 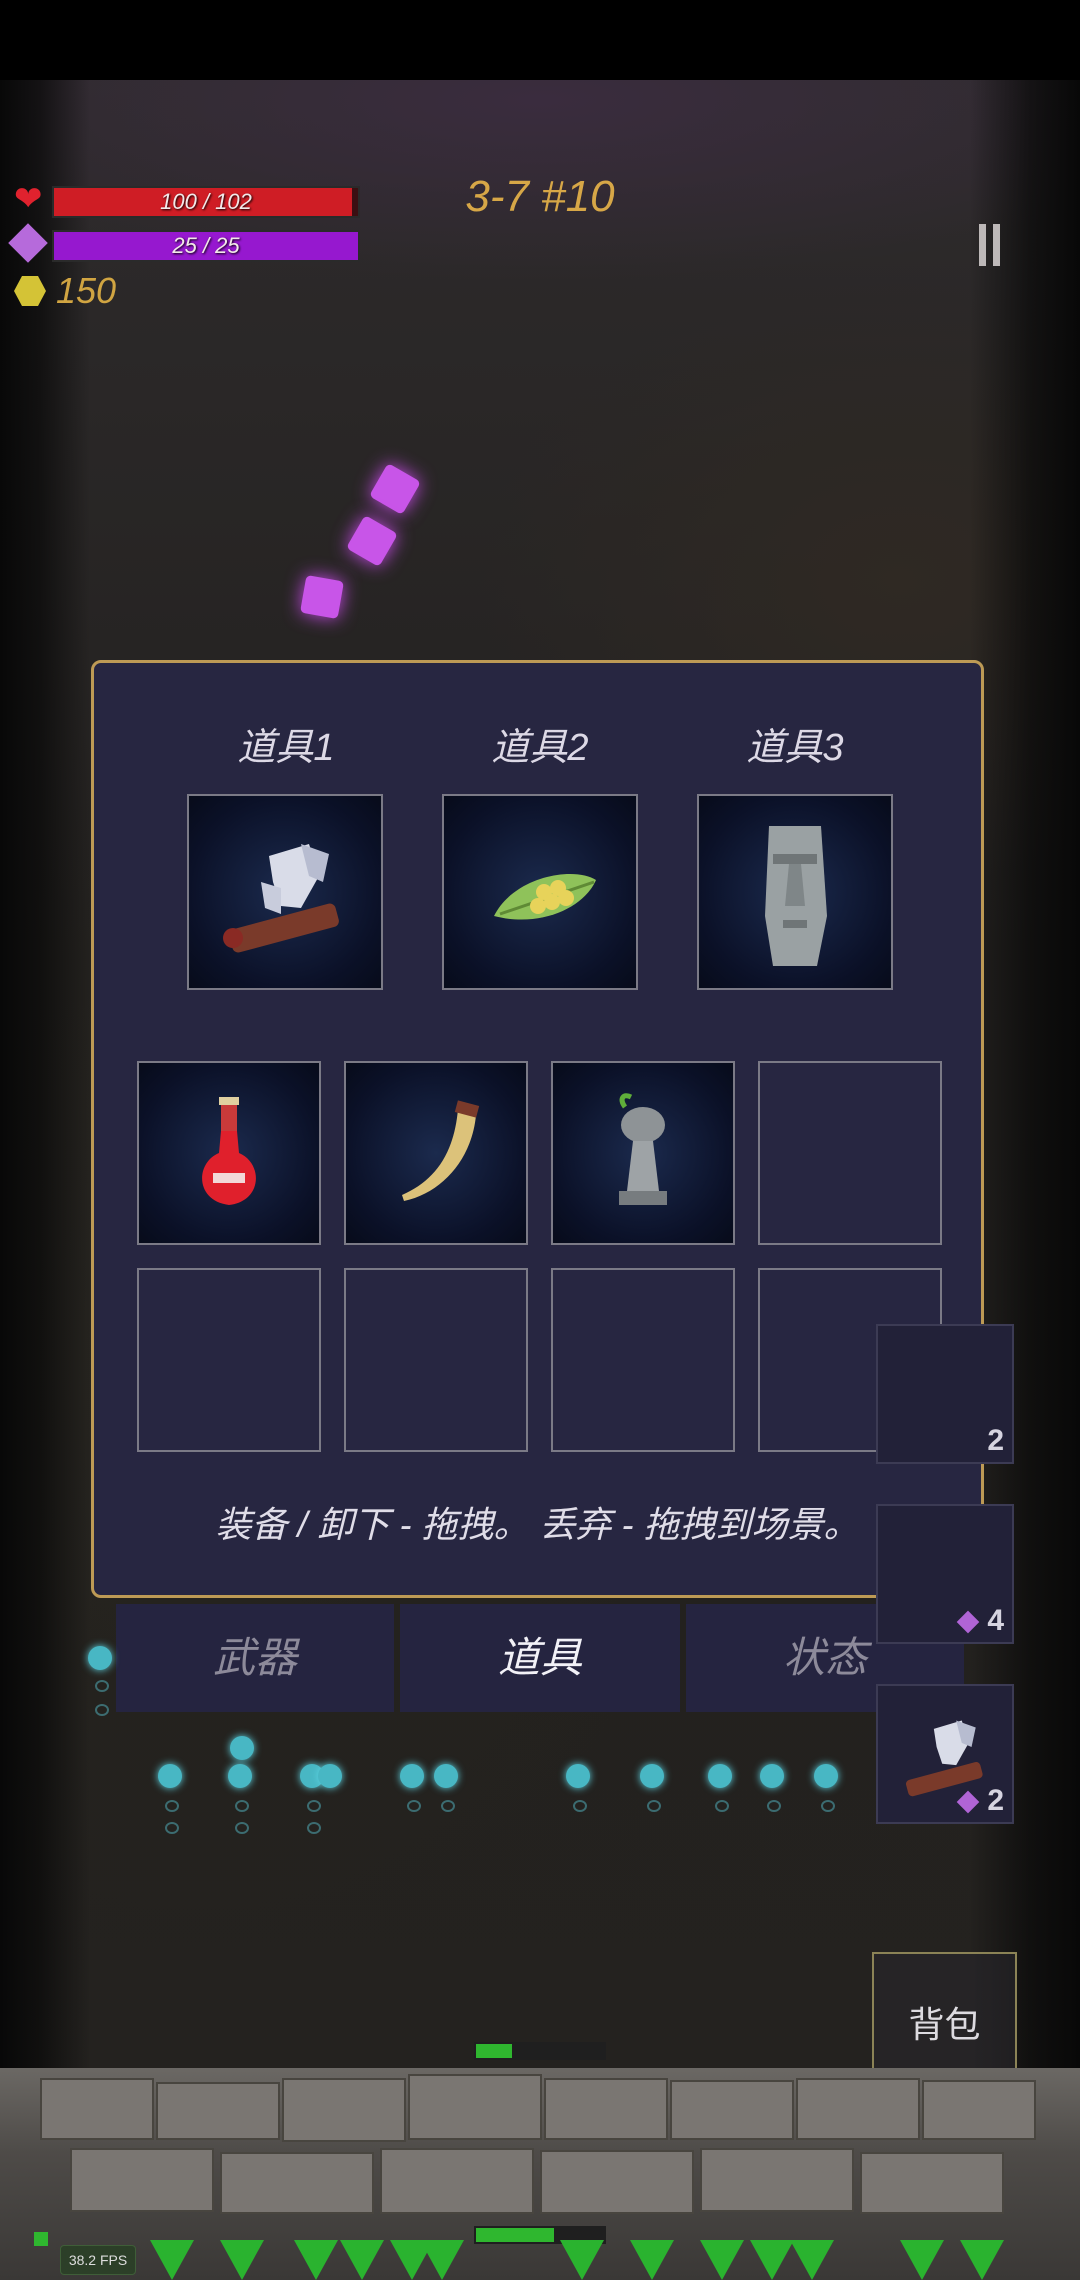 What do you see at coordinates (28, 199) in the screenshot?
I see `heart-icon: ❤` at bounding box center [28, 199].